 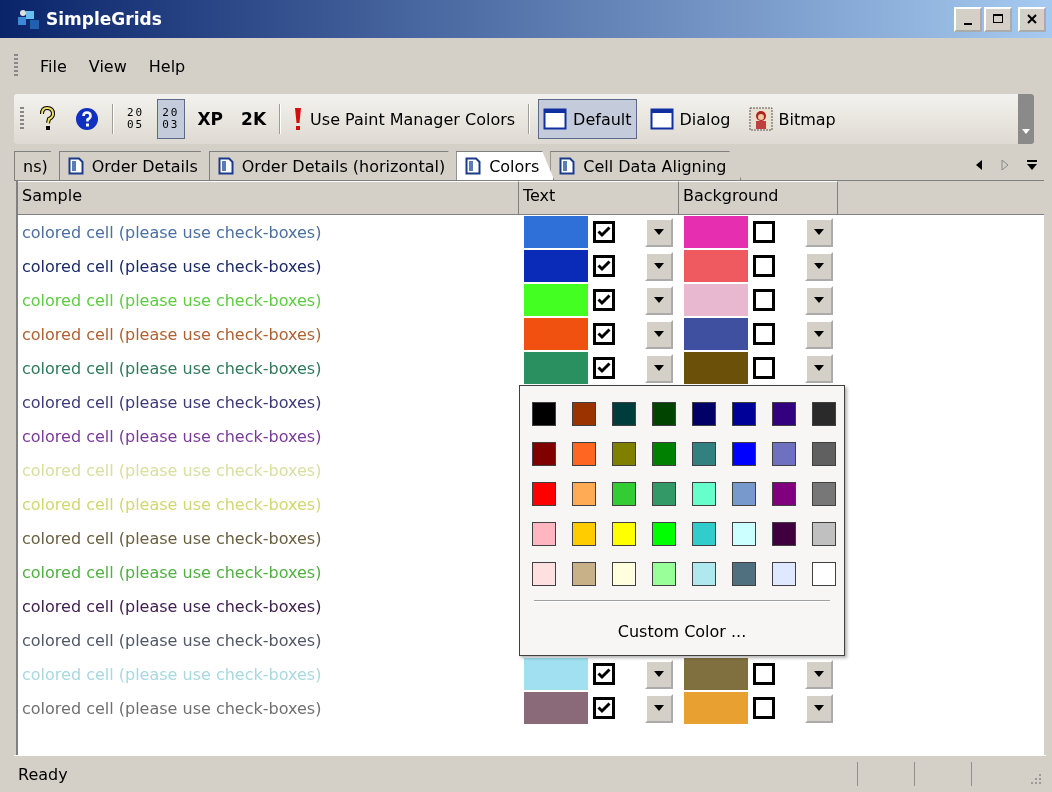 I want to click on minimize-button, so click(x=968, y=19).